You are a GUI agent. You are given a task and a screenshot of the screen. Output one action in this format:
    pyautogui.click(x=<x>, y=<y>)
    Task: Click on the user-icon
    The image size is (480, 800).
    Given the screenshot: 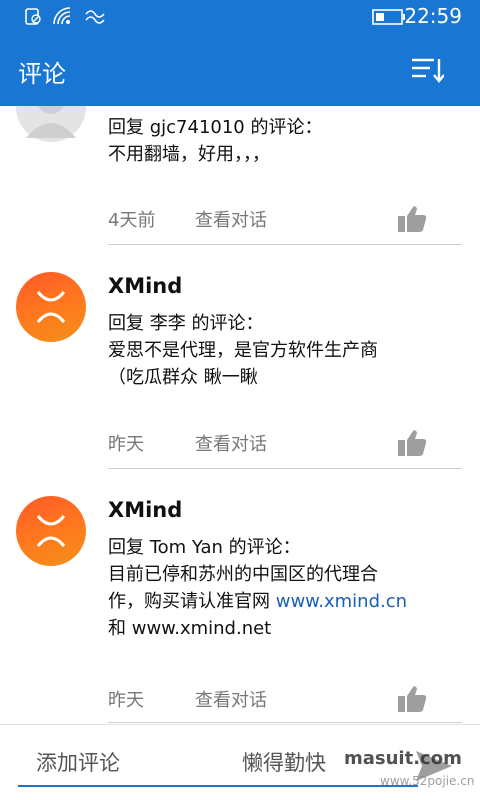 What is the action you would take?
    pyautogui.click(x=51, y=122)
    